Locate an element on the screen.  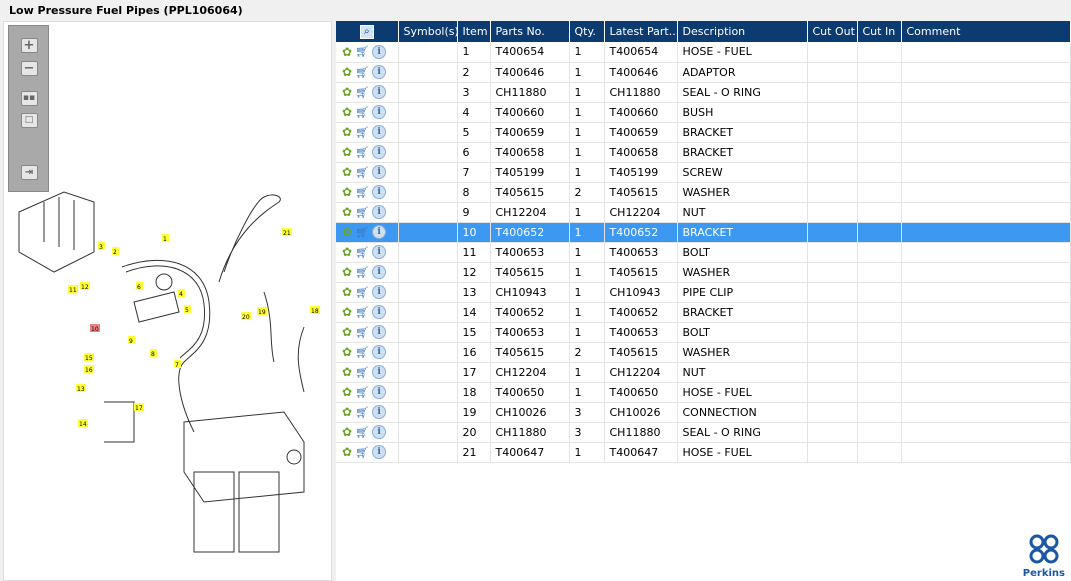
table-row: ✿ 🛒︎ i 14 T400652 1 T400652 BRACKET is located at coordinates (703, 312).